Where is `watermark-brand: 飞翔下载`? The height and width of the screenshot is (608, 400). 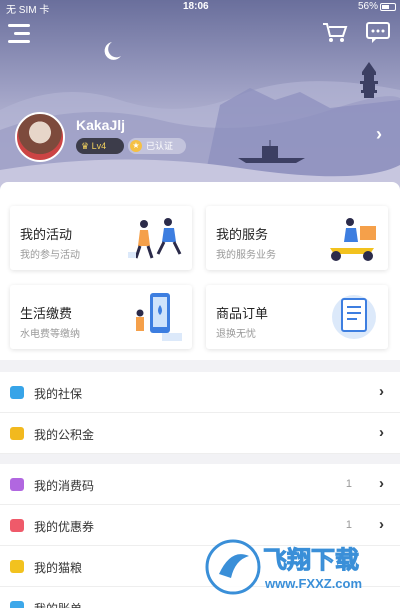
watermark-brand: 飞翔下载 is located at coordinates (311, 560).